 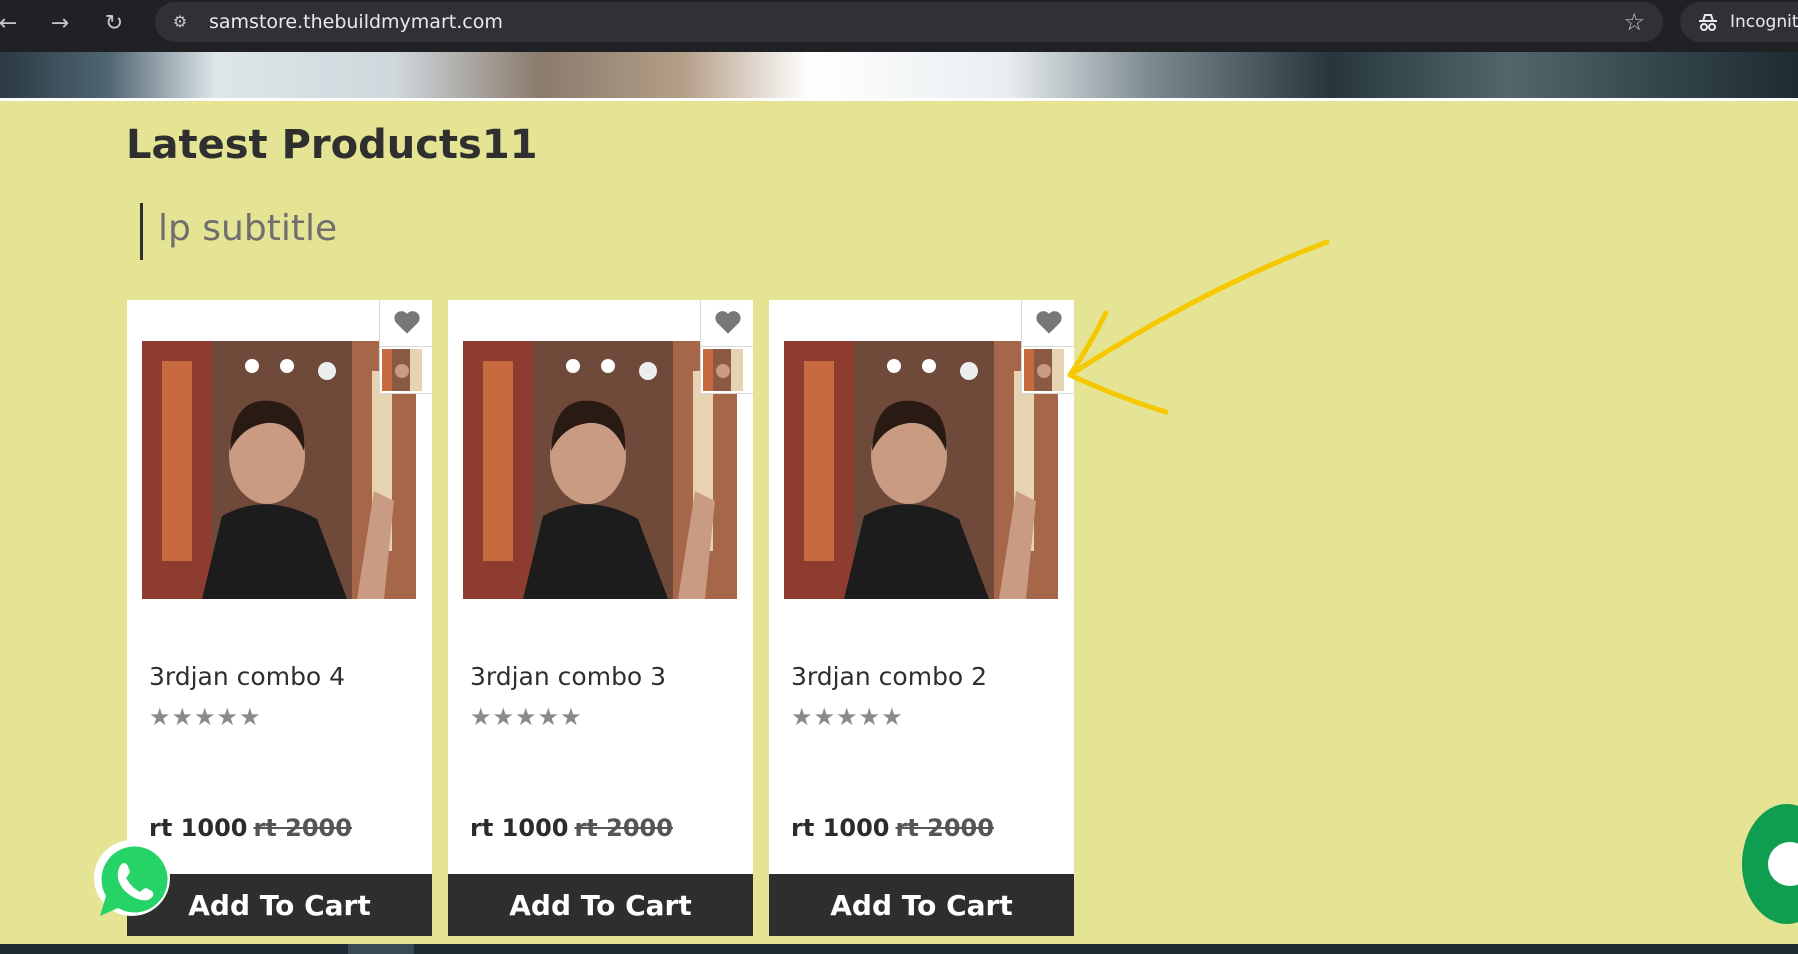 I want to click on os-taskbar, so click(x=899, y=949).